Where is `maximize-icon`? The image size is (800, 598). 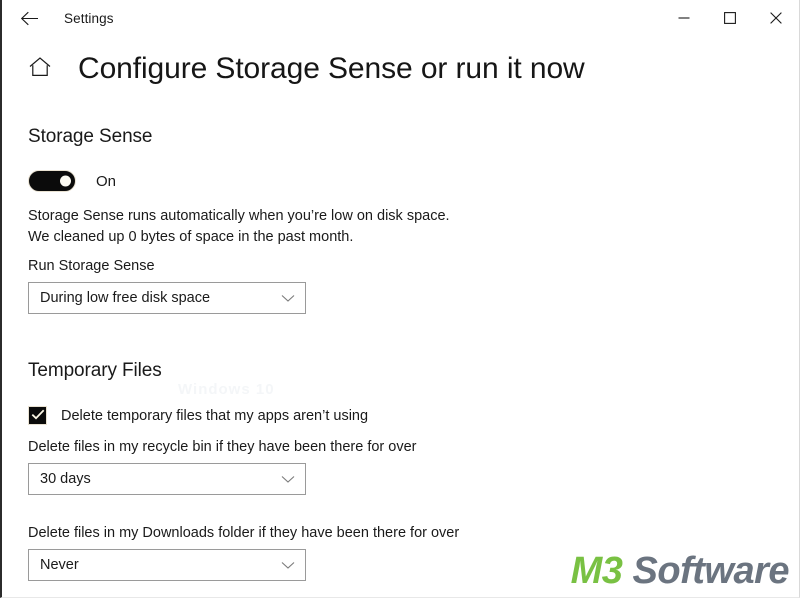
maximize-icon is located at coordinates (730, 18).